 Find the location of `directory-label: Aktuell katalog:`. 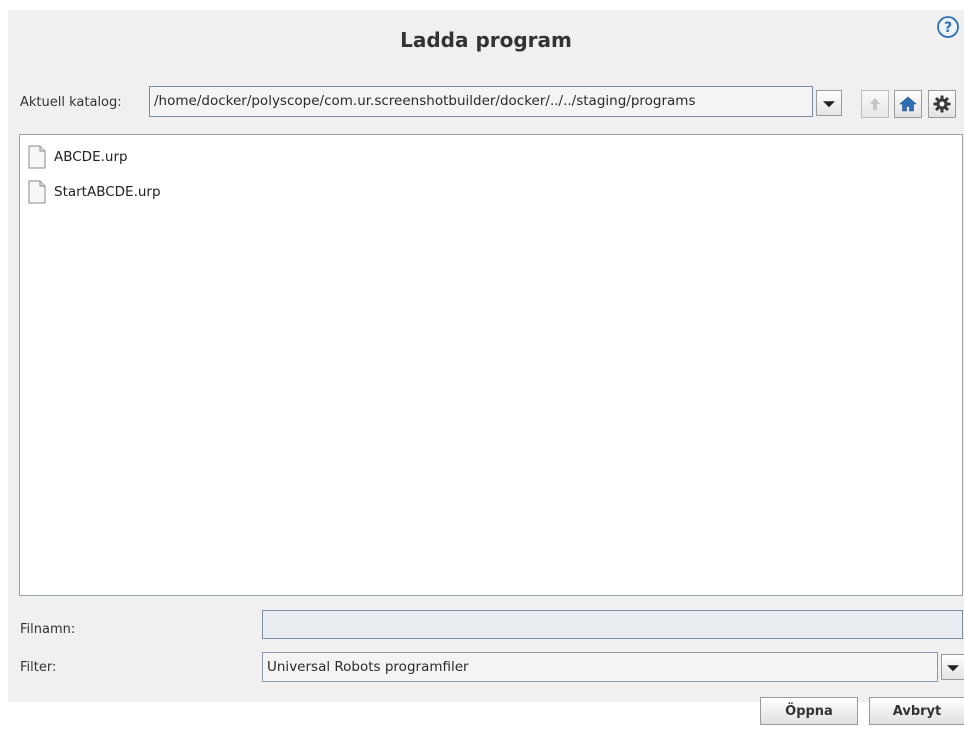

directory-label: Aktuell katalog: is located at coordinates (71, 102).